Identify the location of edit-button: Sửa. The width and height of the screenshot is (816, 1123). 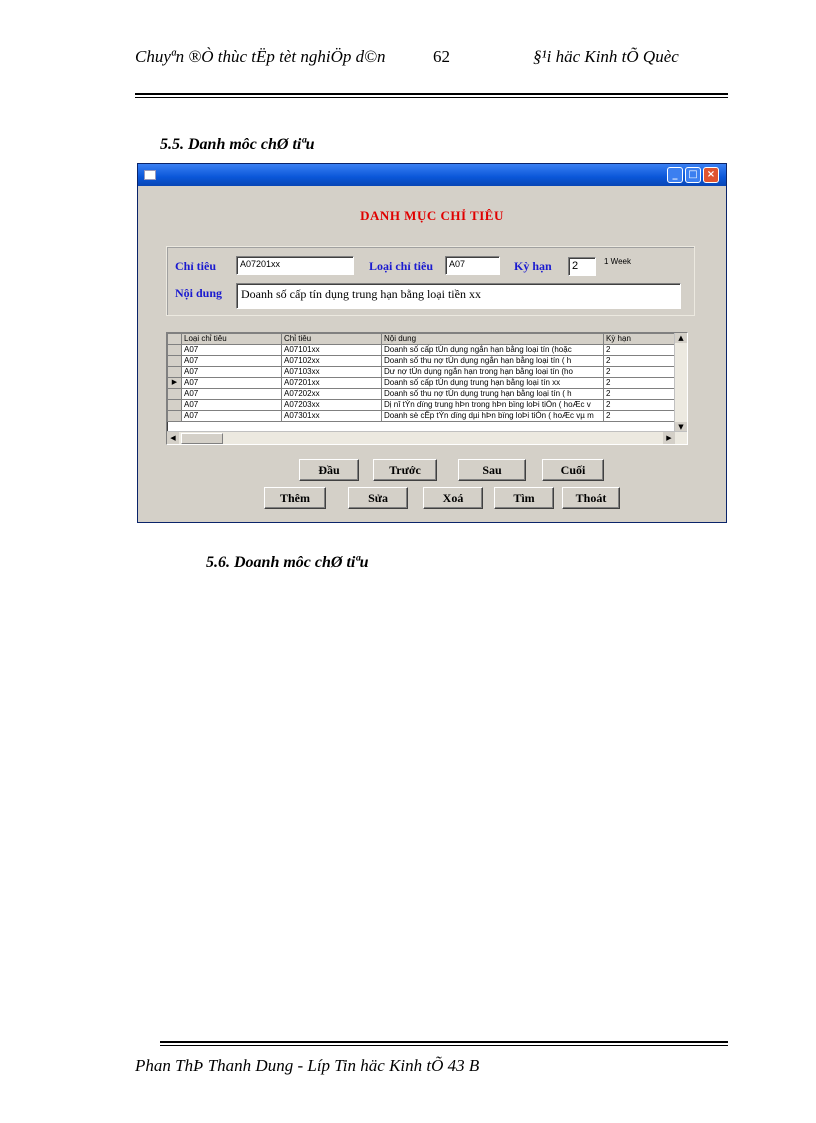
(378, 498).